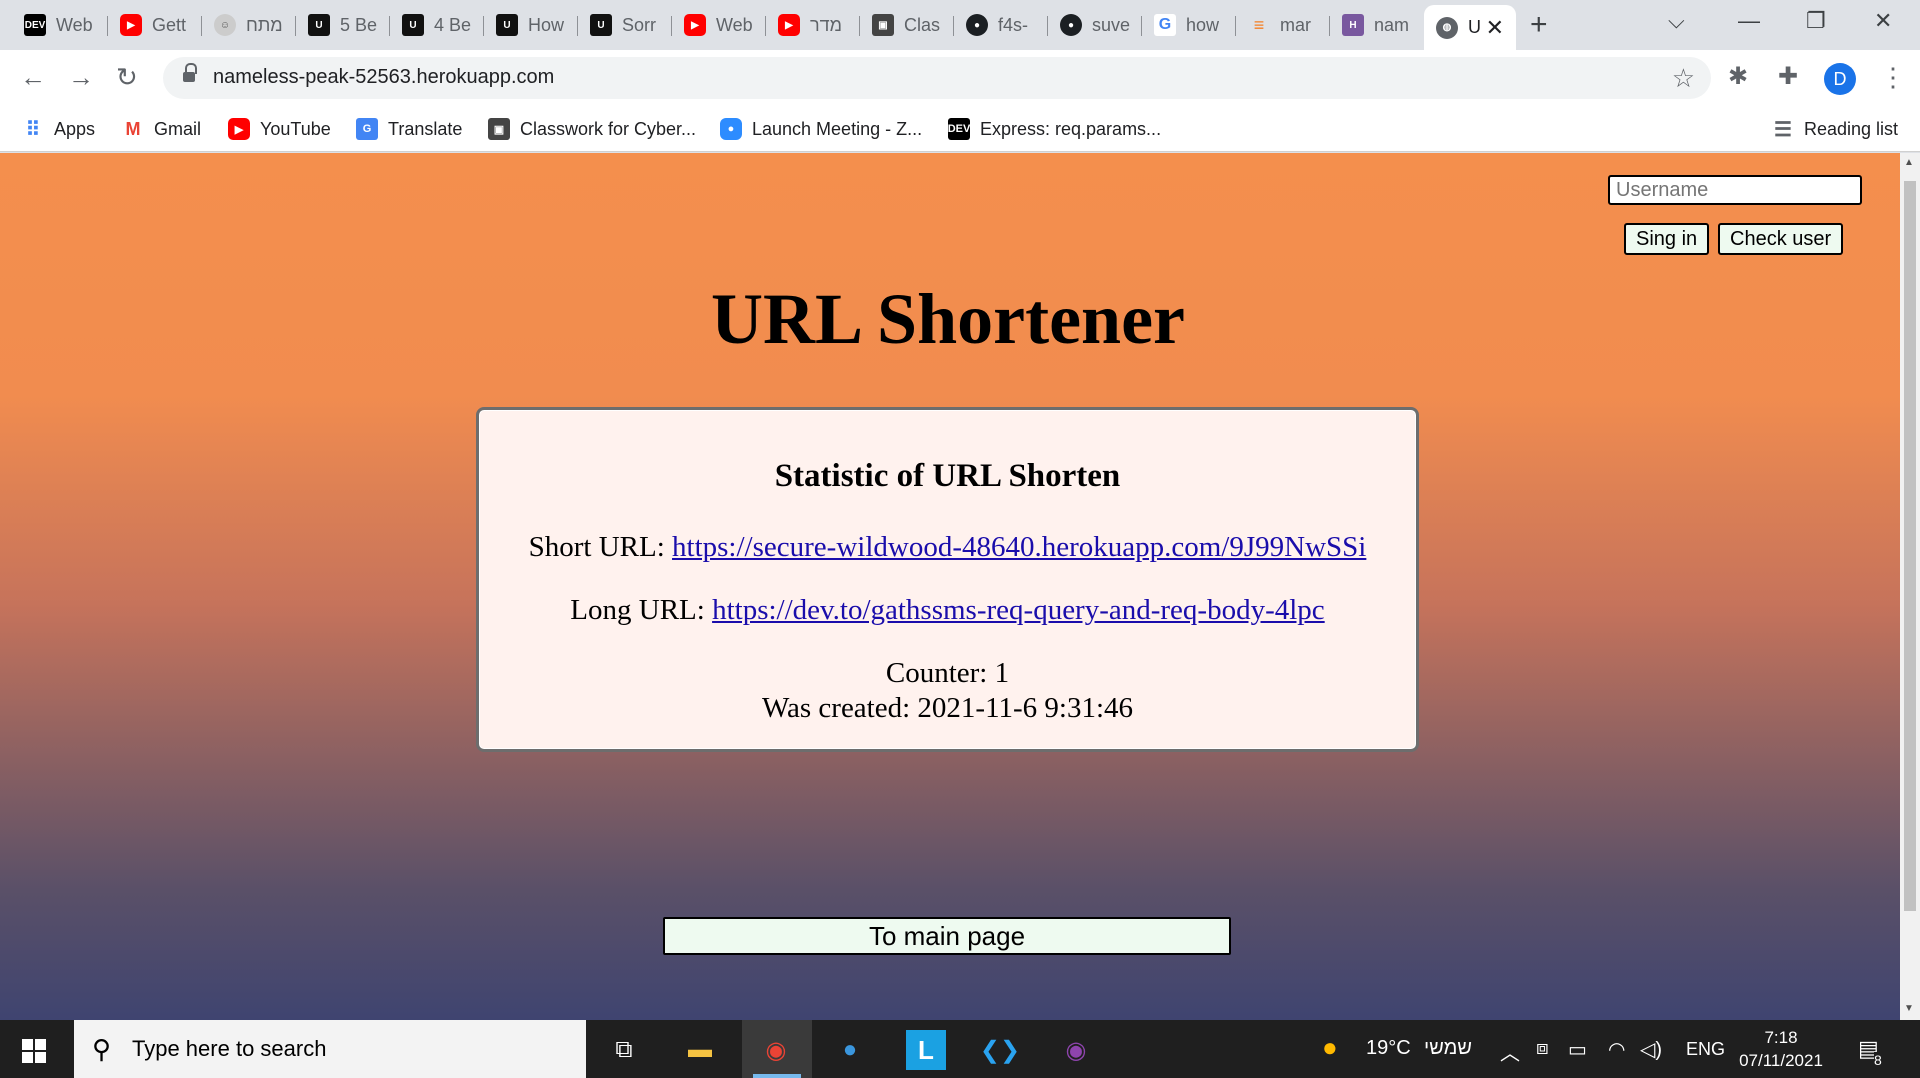  What do you see at coordinates (1353, 25) in the screenshot?
I see `heroku-icon: H` at bounding box center [1353, 25].